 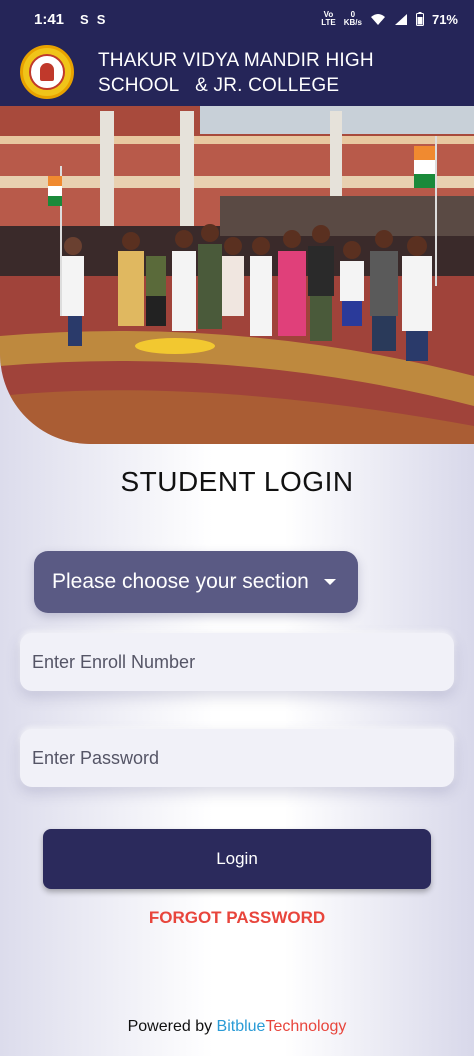 What do you see at coordinates (352, 18) in the screenshot?
I see `data-speed-indicator: 0 KB/s` at bounding box center [352, 18].